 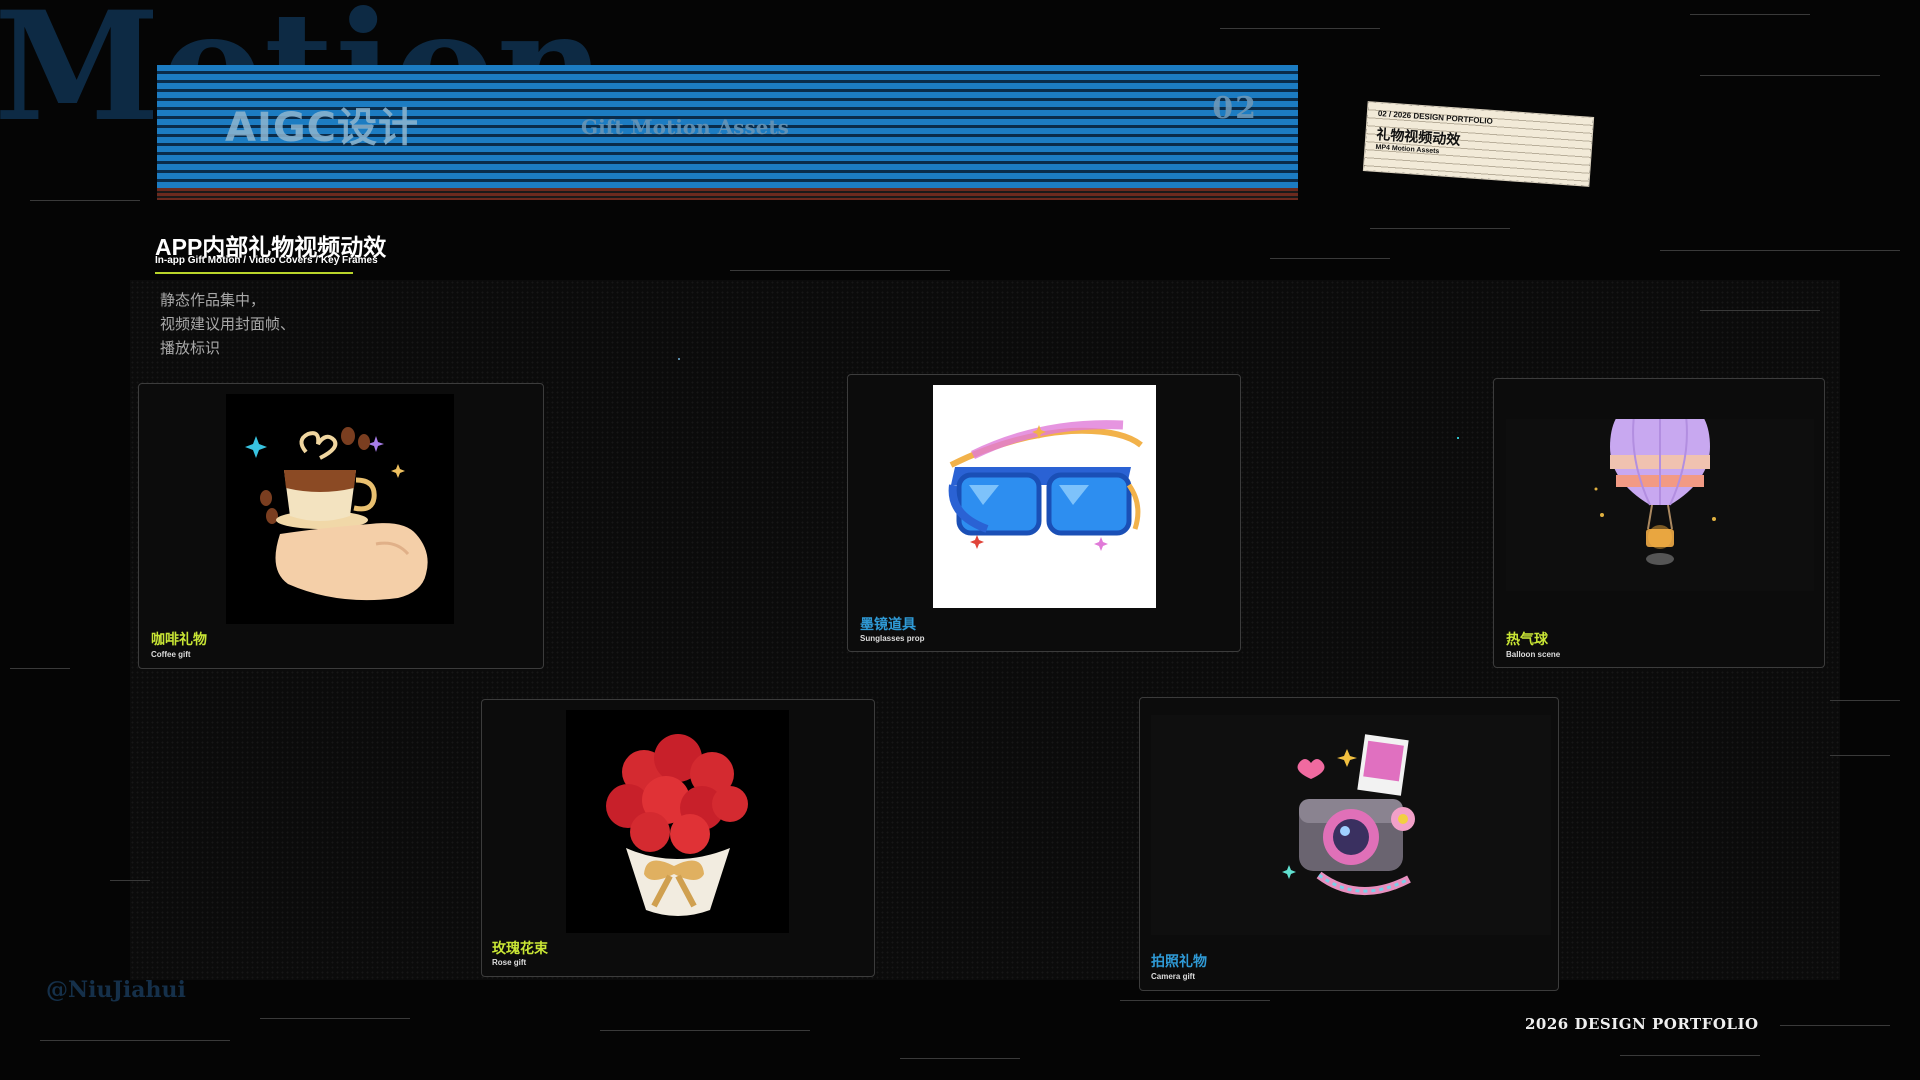 I want to click on card-subtitle: Camera gift, so click(x=1173, y=976).